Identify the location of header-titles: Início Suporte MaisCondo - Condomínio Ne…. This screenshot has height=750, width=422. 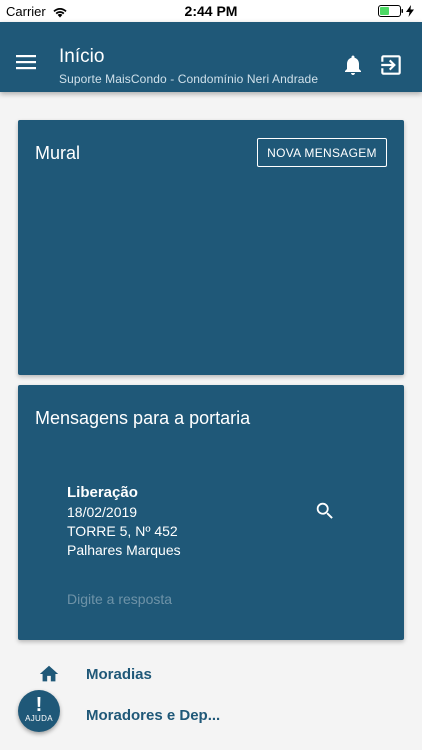
(188, 66).